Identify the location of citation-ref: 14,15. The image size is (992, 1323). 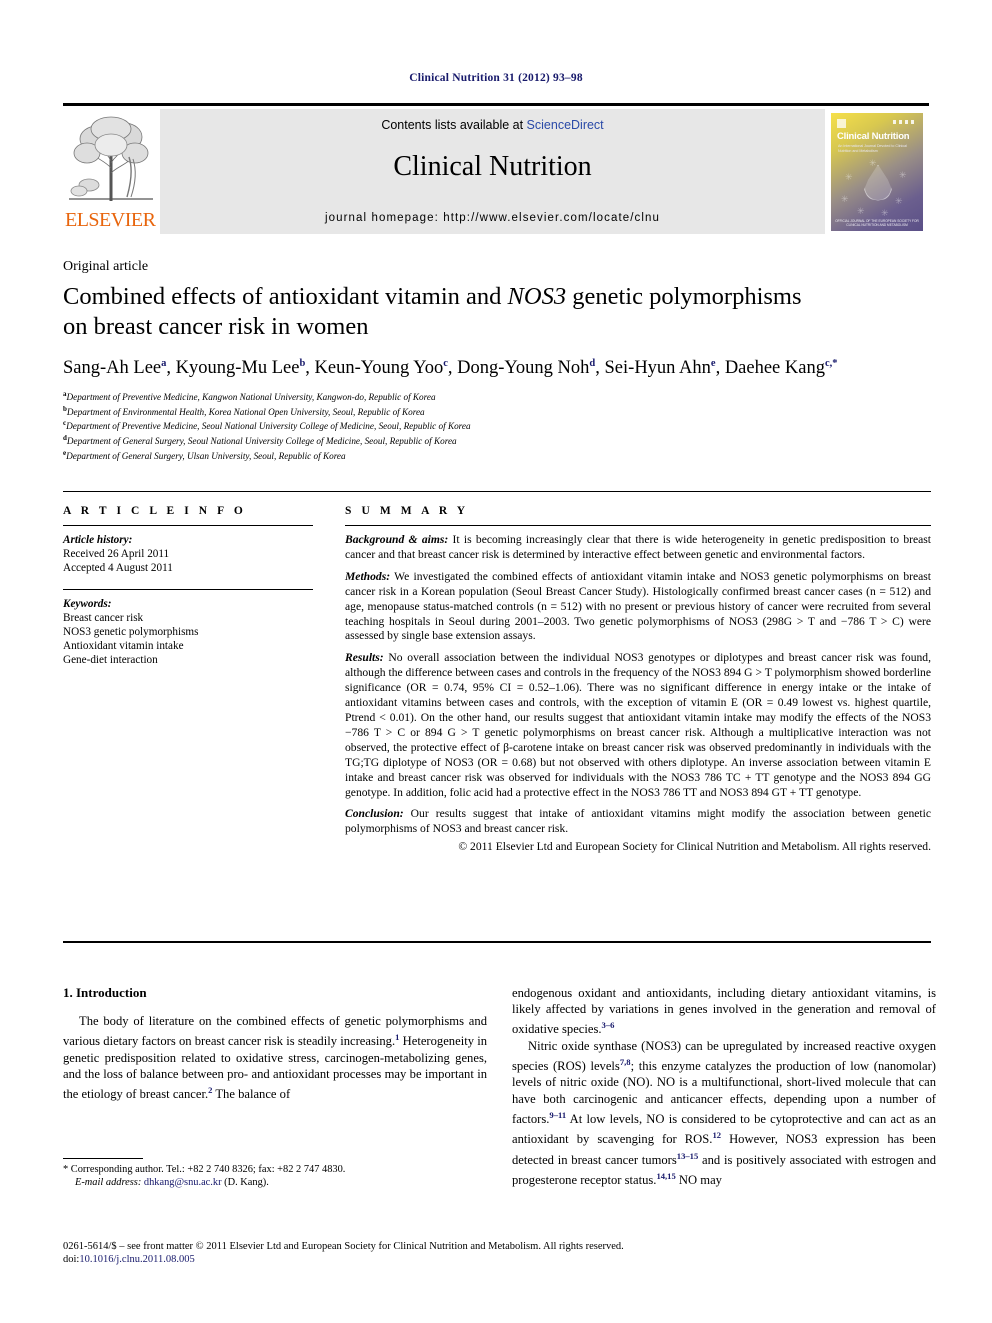
(665, 1176).